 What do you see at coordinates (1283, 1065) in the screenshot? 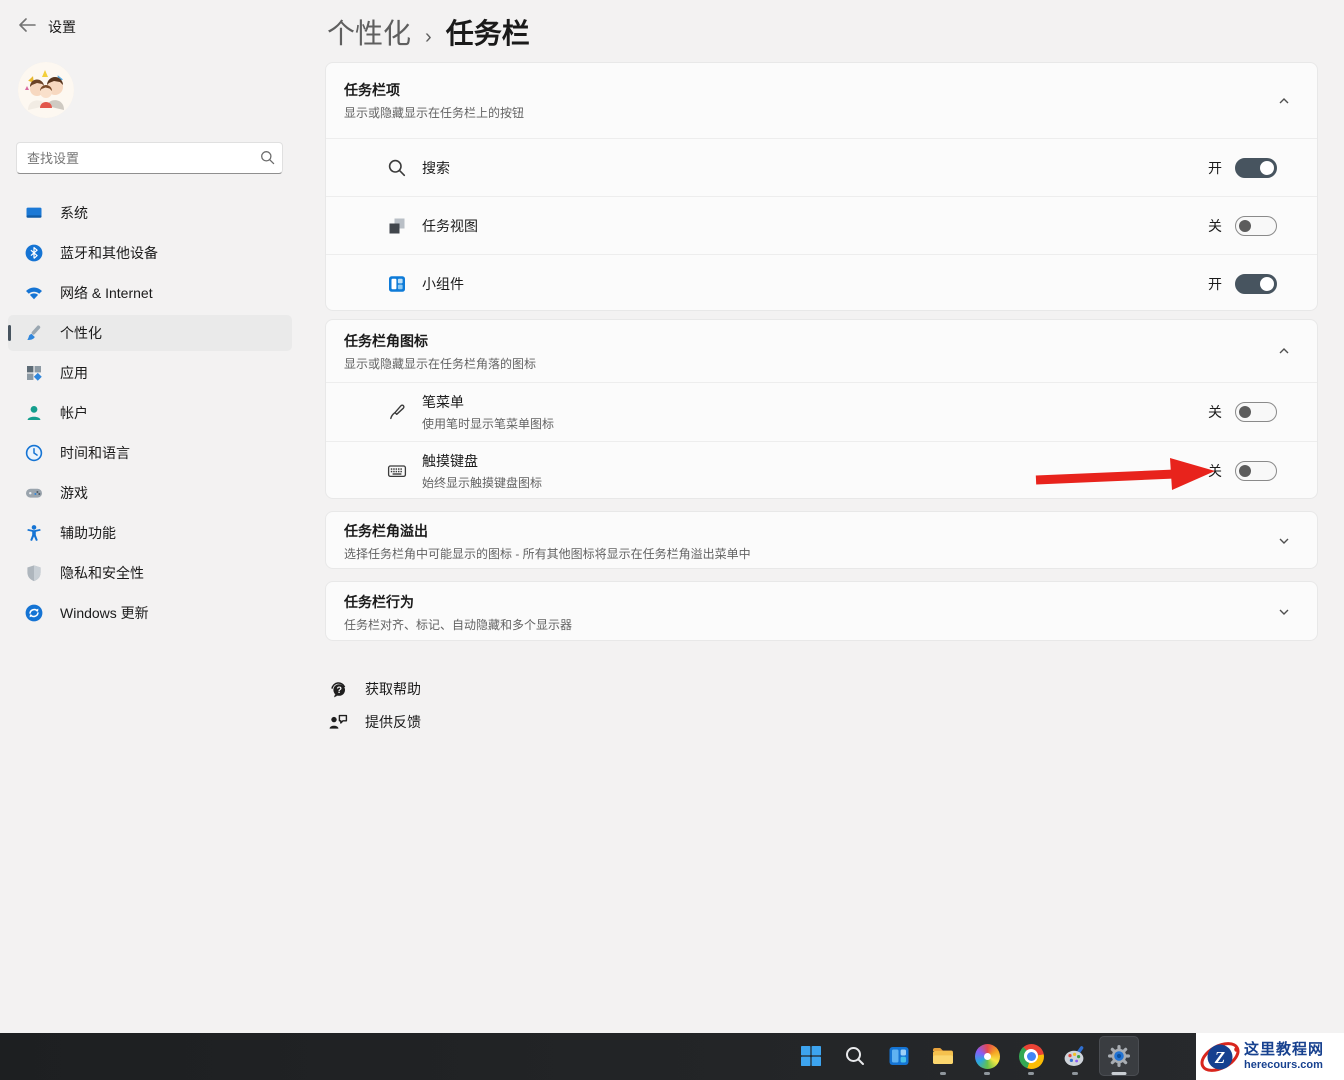
I see `watermark-site-domain: herecours.com` at bounding box center [1283, 1065].